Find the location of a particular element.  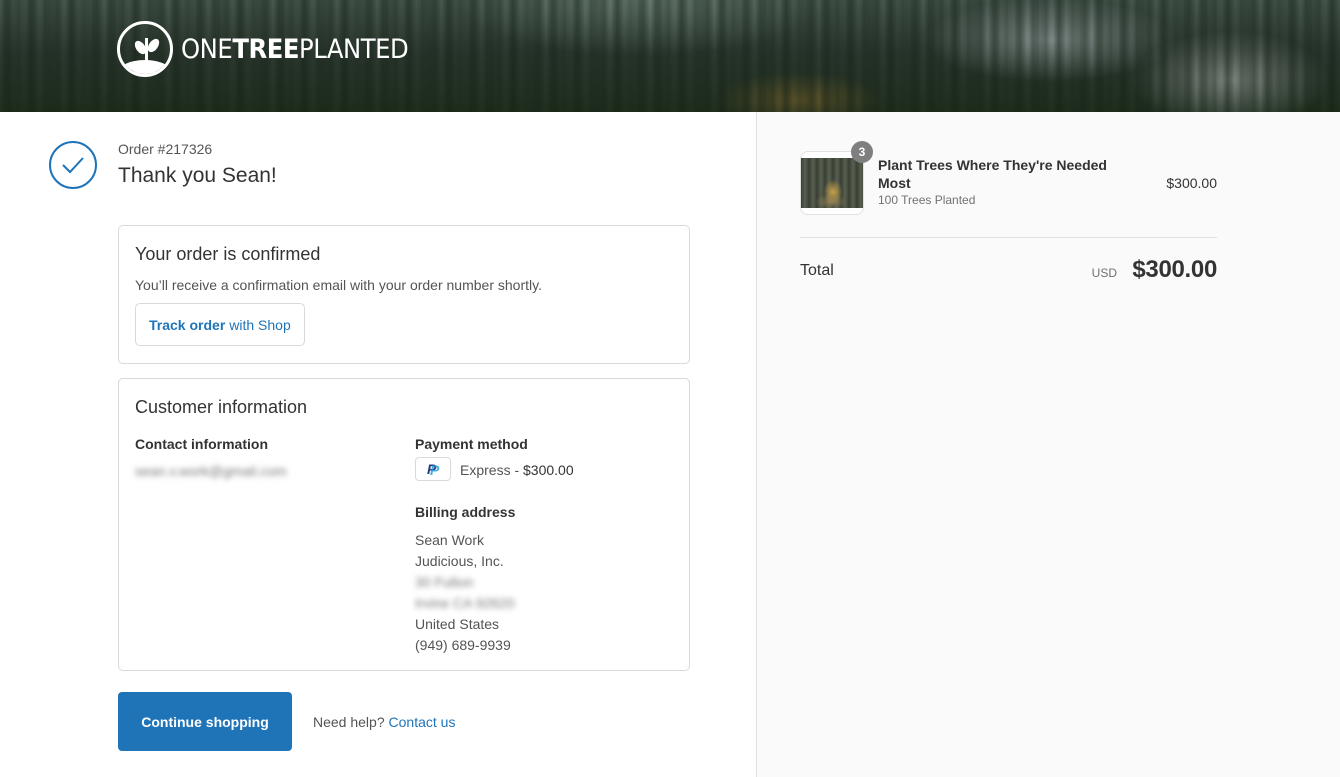

tree-logo-icon is located at coordinates (145, 49).